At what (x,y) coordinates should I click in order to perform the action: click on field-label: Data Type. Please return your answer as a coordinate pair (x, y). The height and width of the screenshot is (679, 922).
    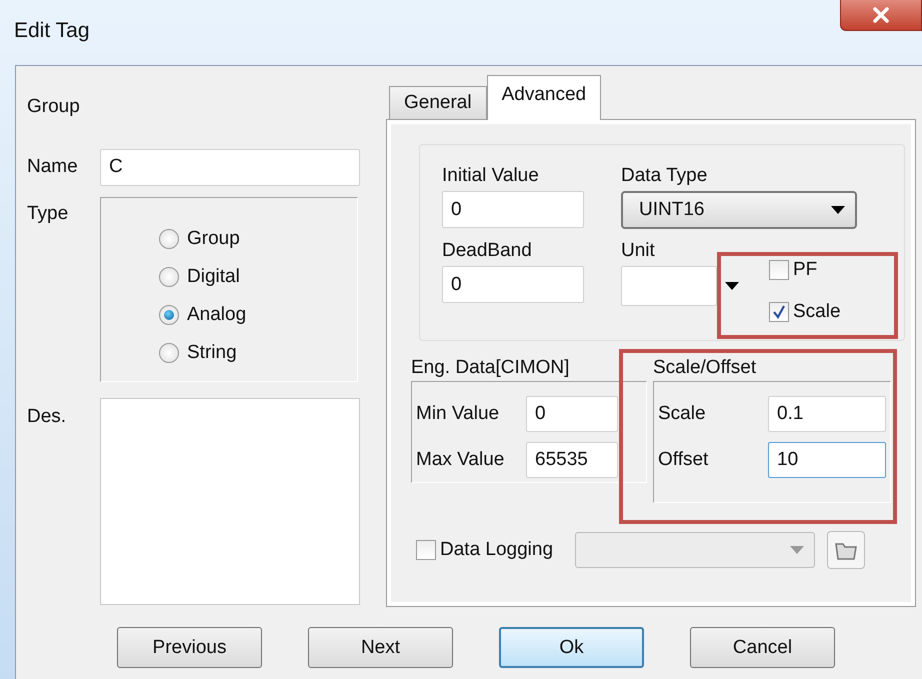
    Looking at the image, I should click on (664, 176).